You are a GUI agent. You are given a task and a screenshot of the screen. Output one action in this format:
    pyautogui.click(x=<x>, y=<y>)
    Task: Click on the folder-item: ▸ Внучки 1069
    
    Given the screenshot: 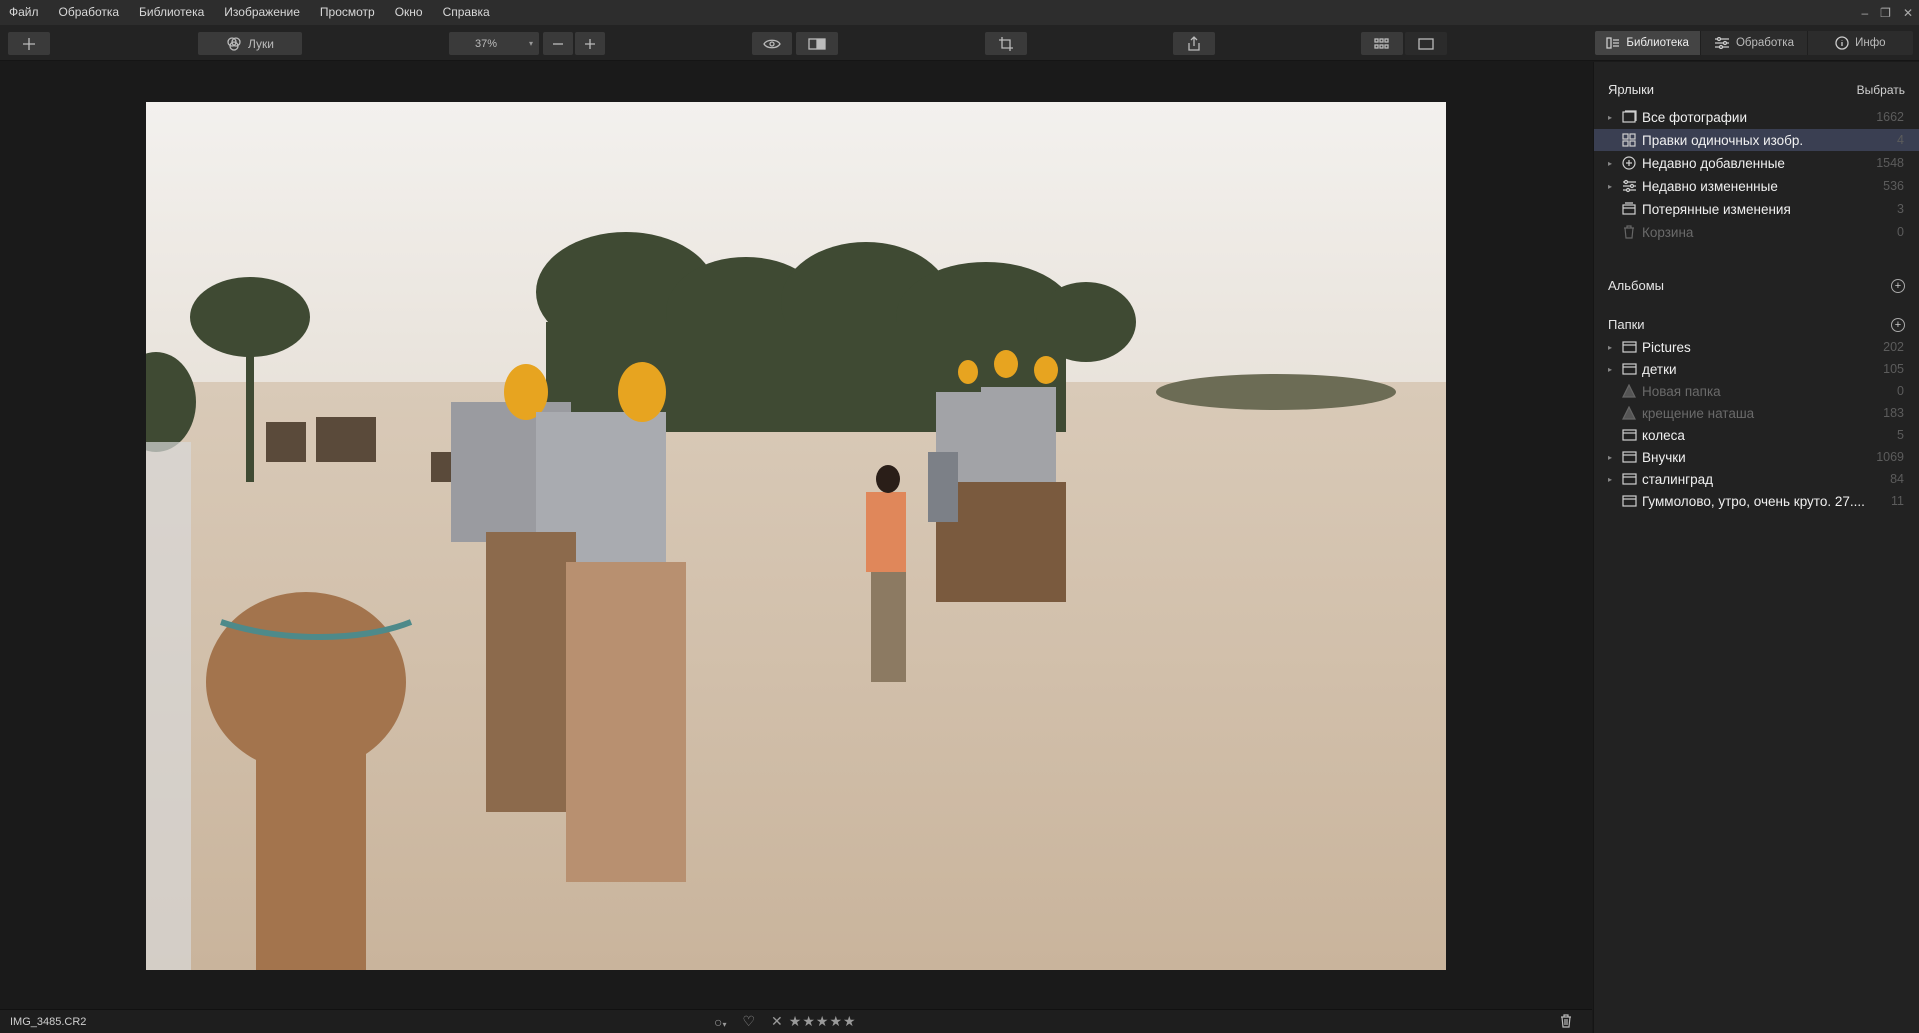 What is the action you would take?
    pyautogui.click(x=1756, y=457)
    